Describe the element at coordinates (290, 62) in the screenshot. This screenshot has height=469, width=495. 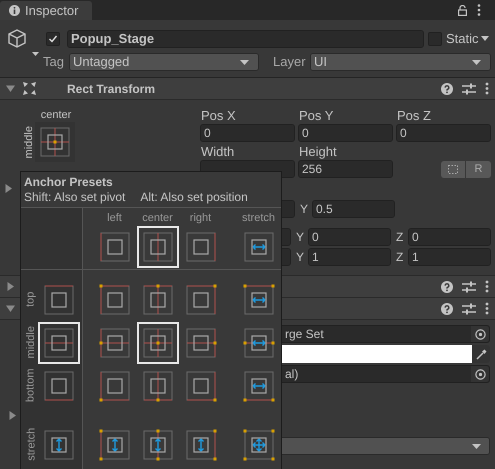
I see `layer-label: Layer` at that location.